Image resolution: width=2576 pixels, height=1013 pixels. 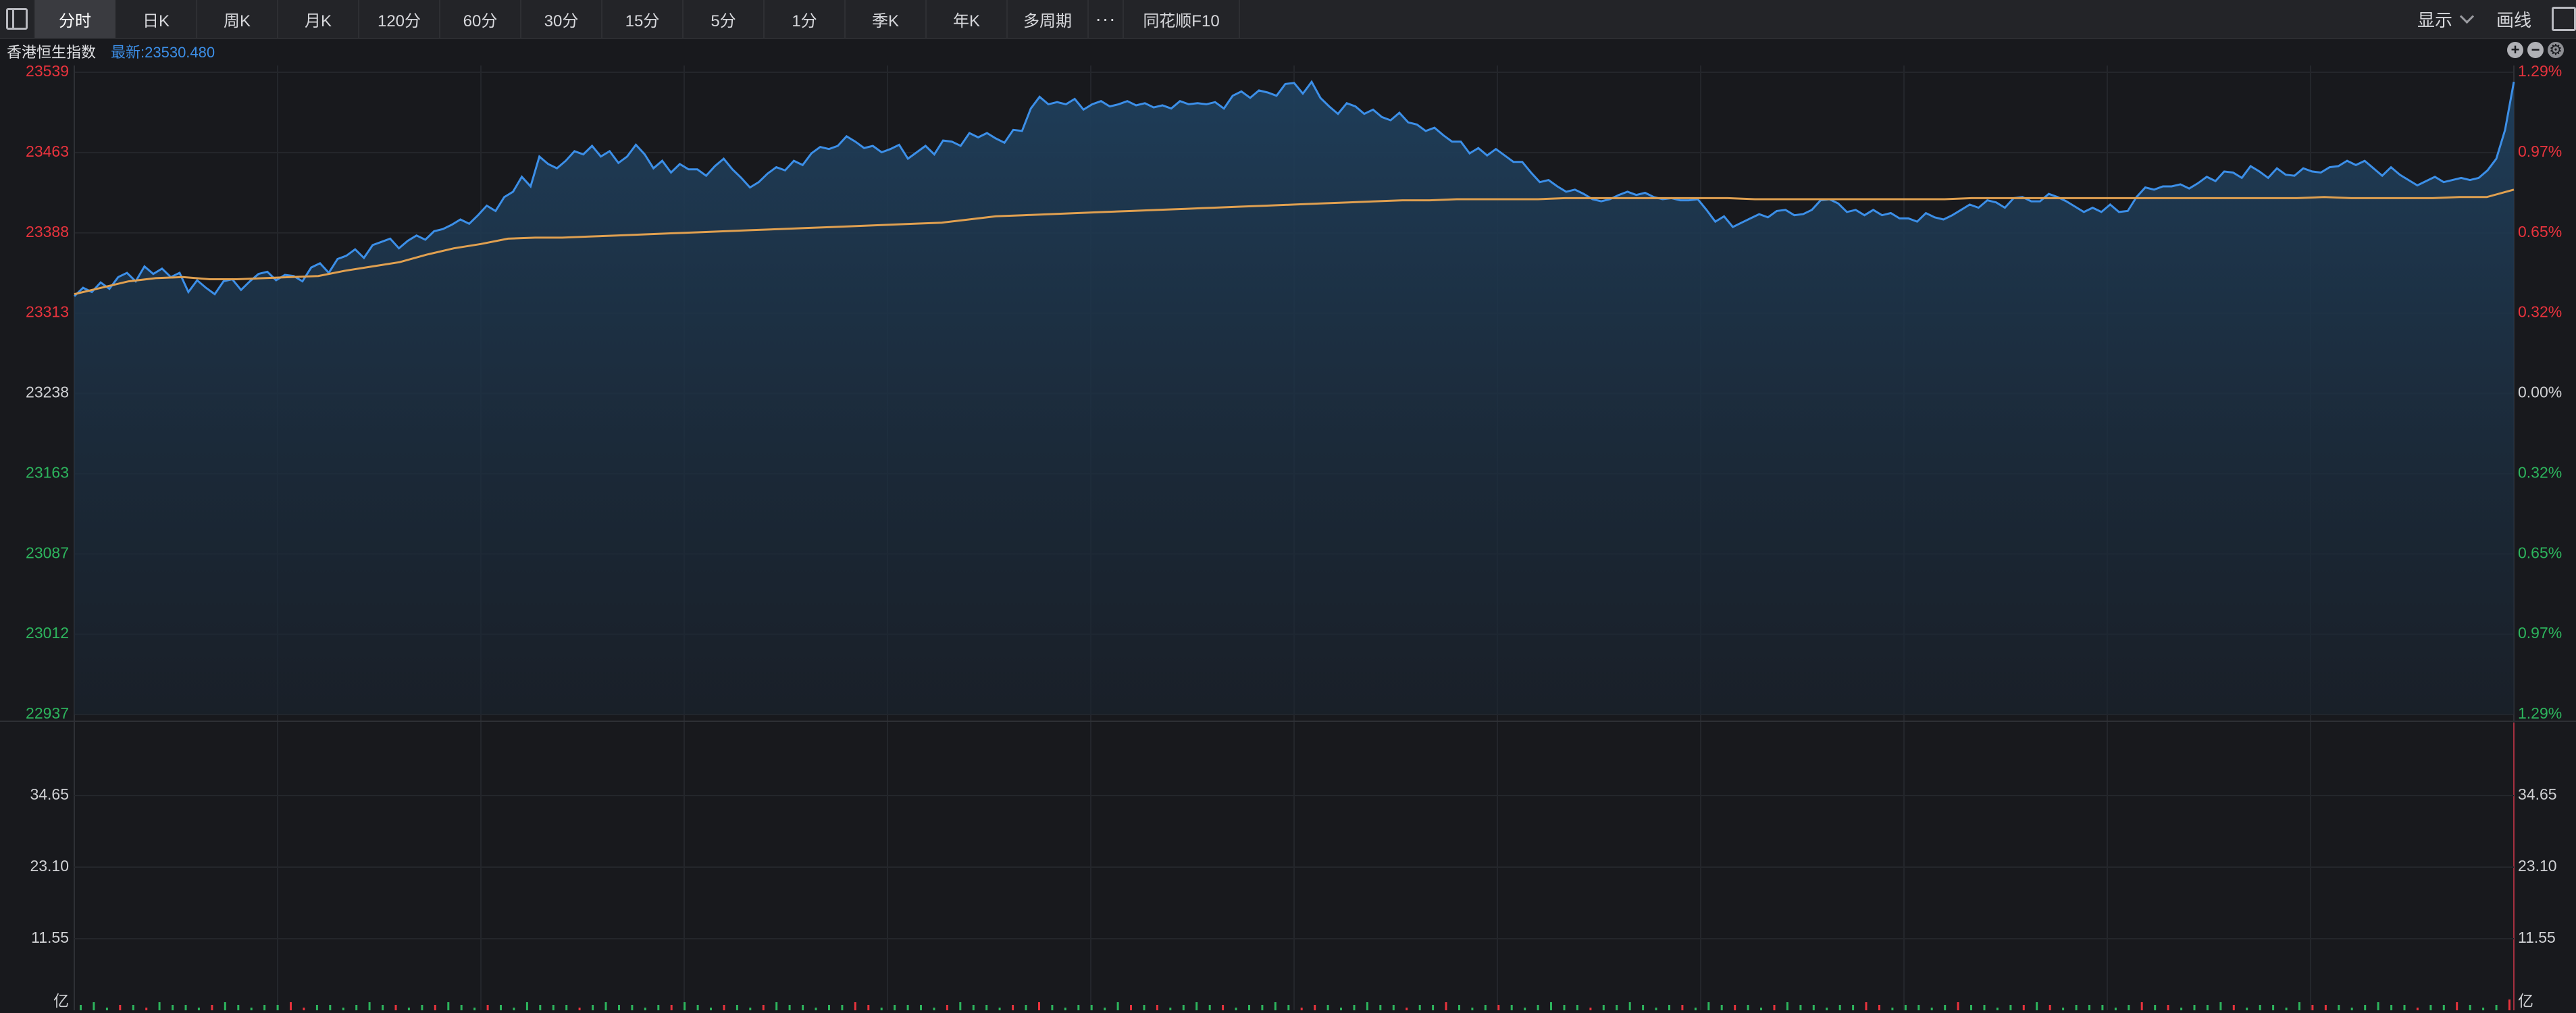 I want to click on percent-tick-label: 0.97%, so click(x=2540, y=633).